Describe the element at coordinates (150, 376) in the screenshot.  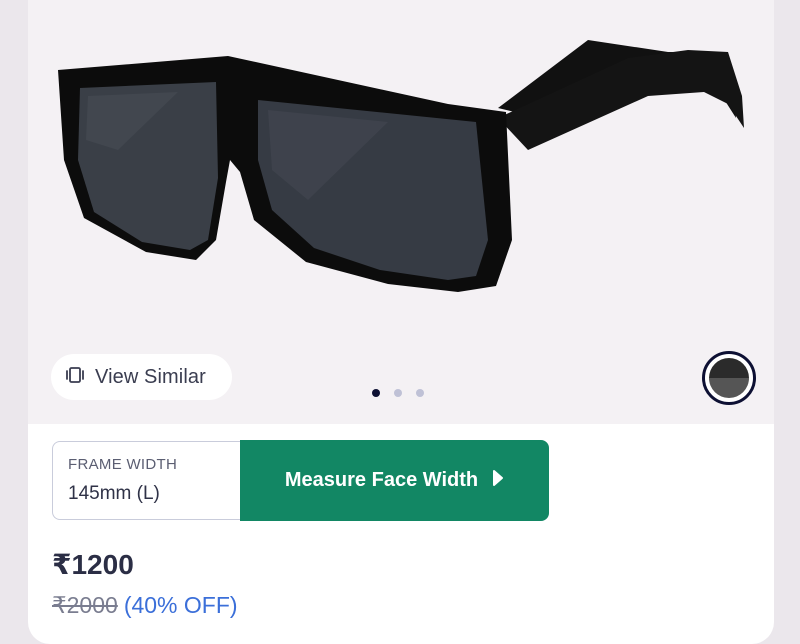
I see `view-similar-label: View Similar` at that location.